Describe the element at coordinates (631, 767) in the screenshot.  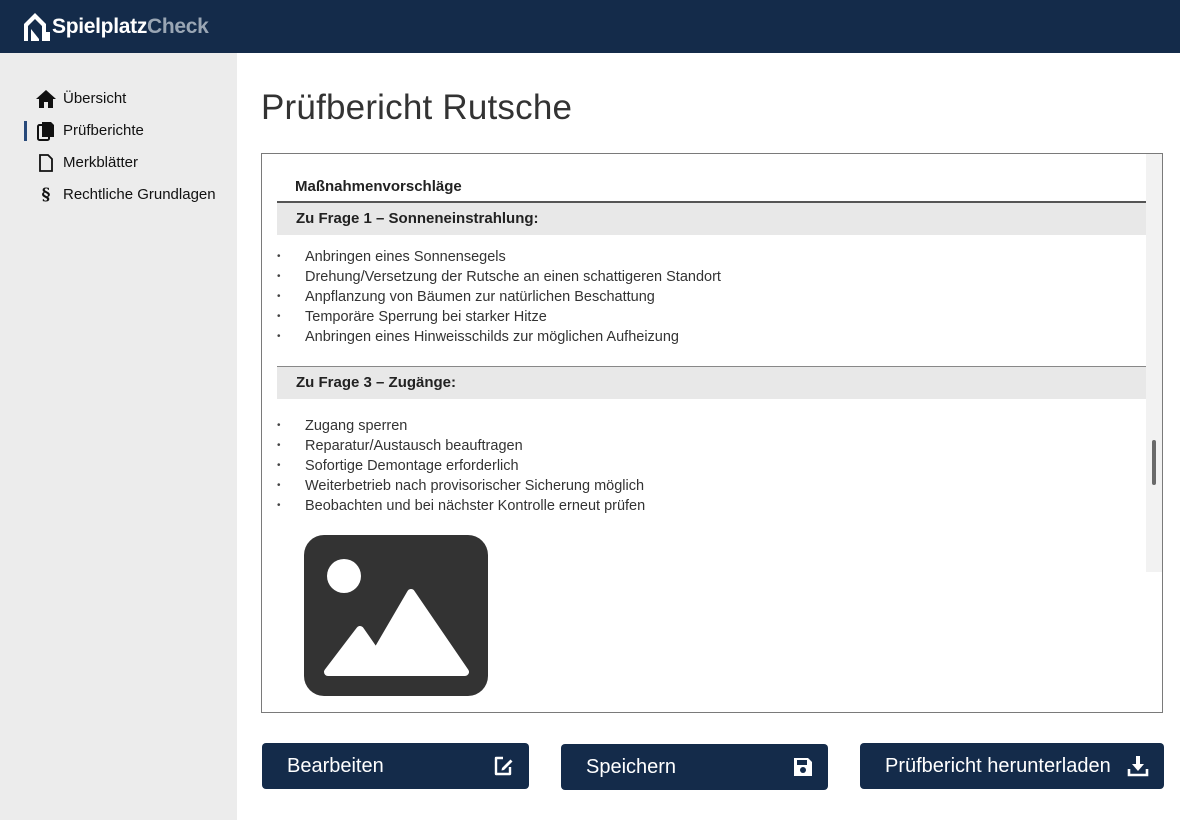
I see `save-button-label: Speichern` at that location.